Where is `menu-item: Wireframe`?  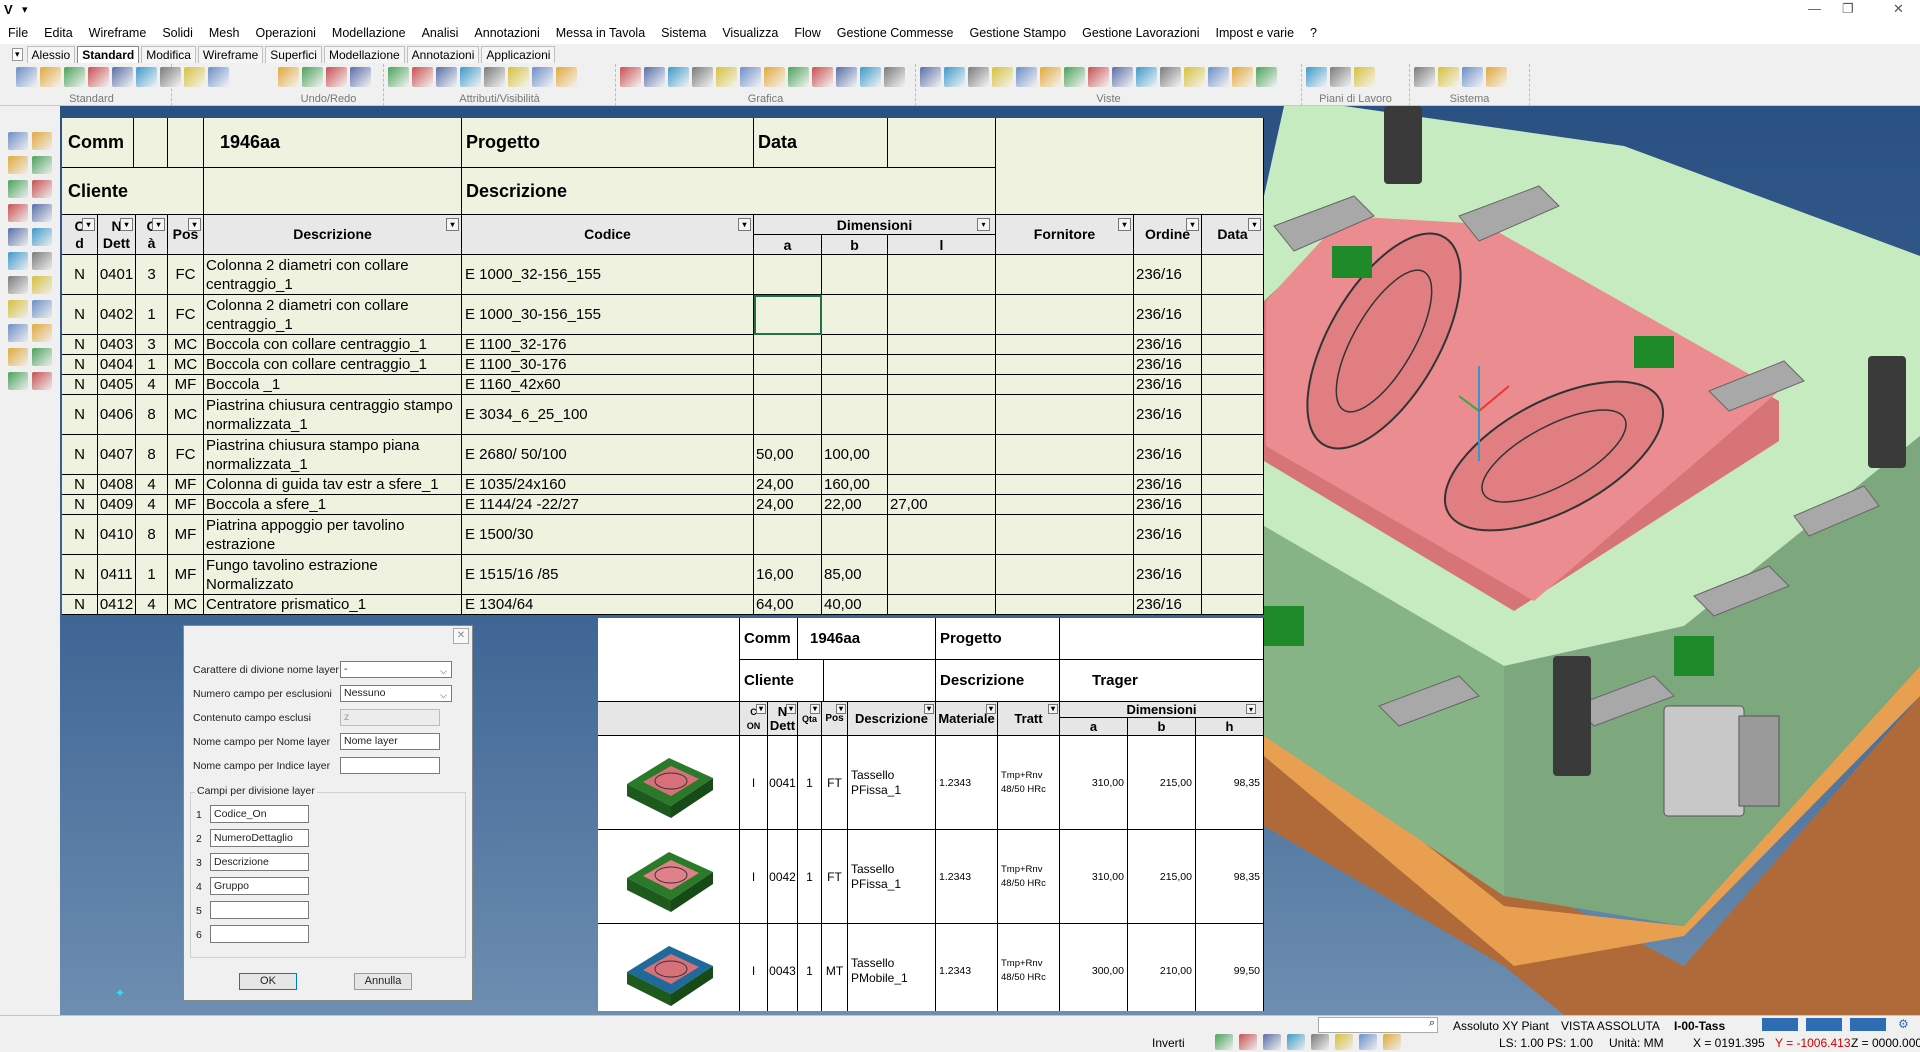 menu-item: Wireframe is located at coordinates (118, 33).